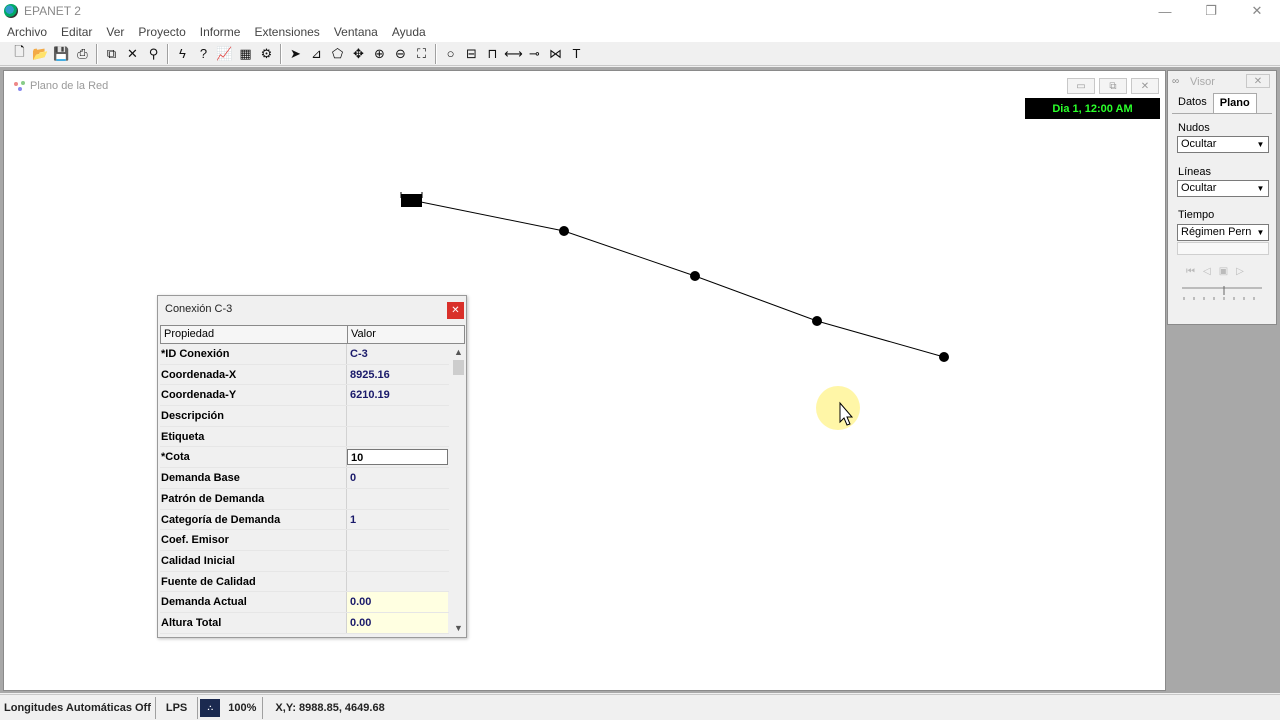 This screenshot has height=720, width=1280. What do you see at coordinates (286, 32) in the screenshot?
I see `menu-extensiones: Extensiones` at bounding box center [286, 32].